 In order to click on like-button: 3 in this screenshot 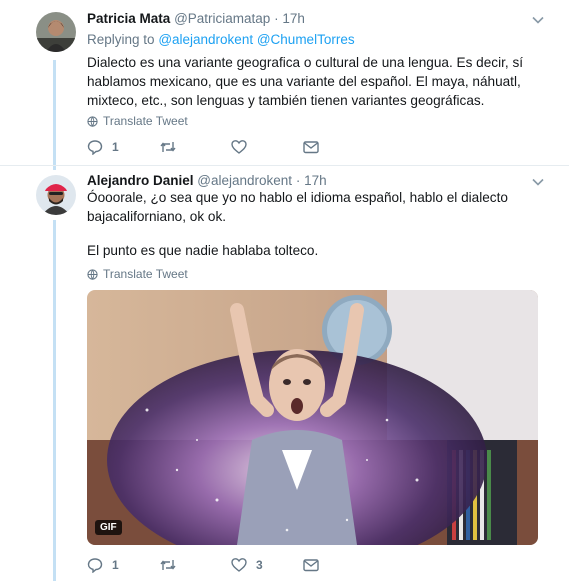, I will do `click(267, 565)`.